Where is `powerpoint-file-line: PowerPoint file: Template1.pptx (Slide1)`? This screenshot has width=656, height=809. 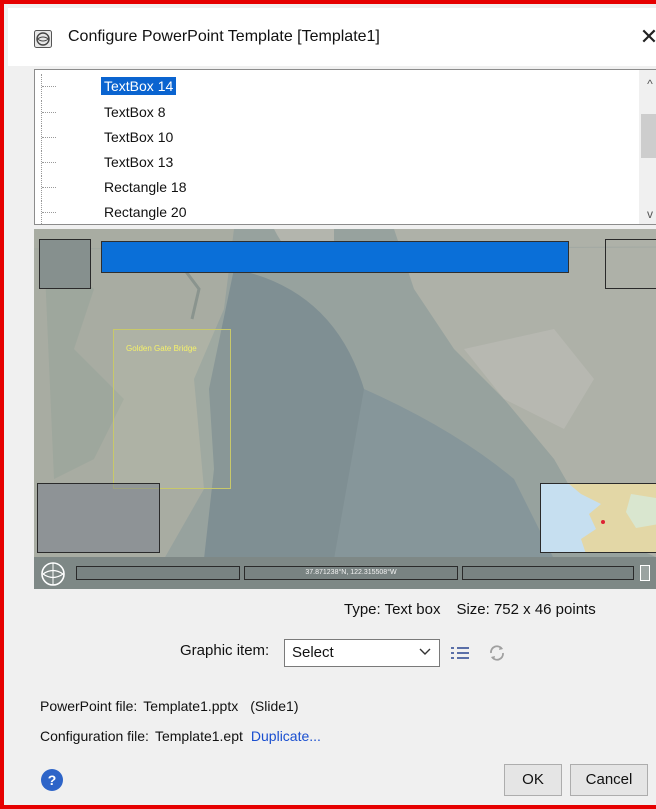
powerpoint-file-line: PowerPoint file: Template1.pptx (Slide1) is located at coordinates (169, 706).